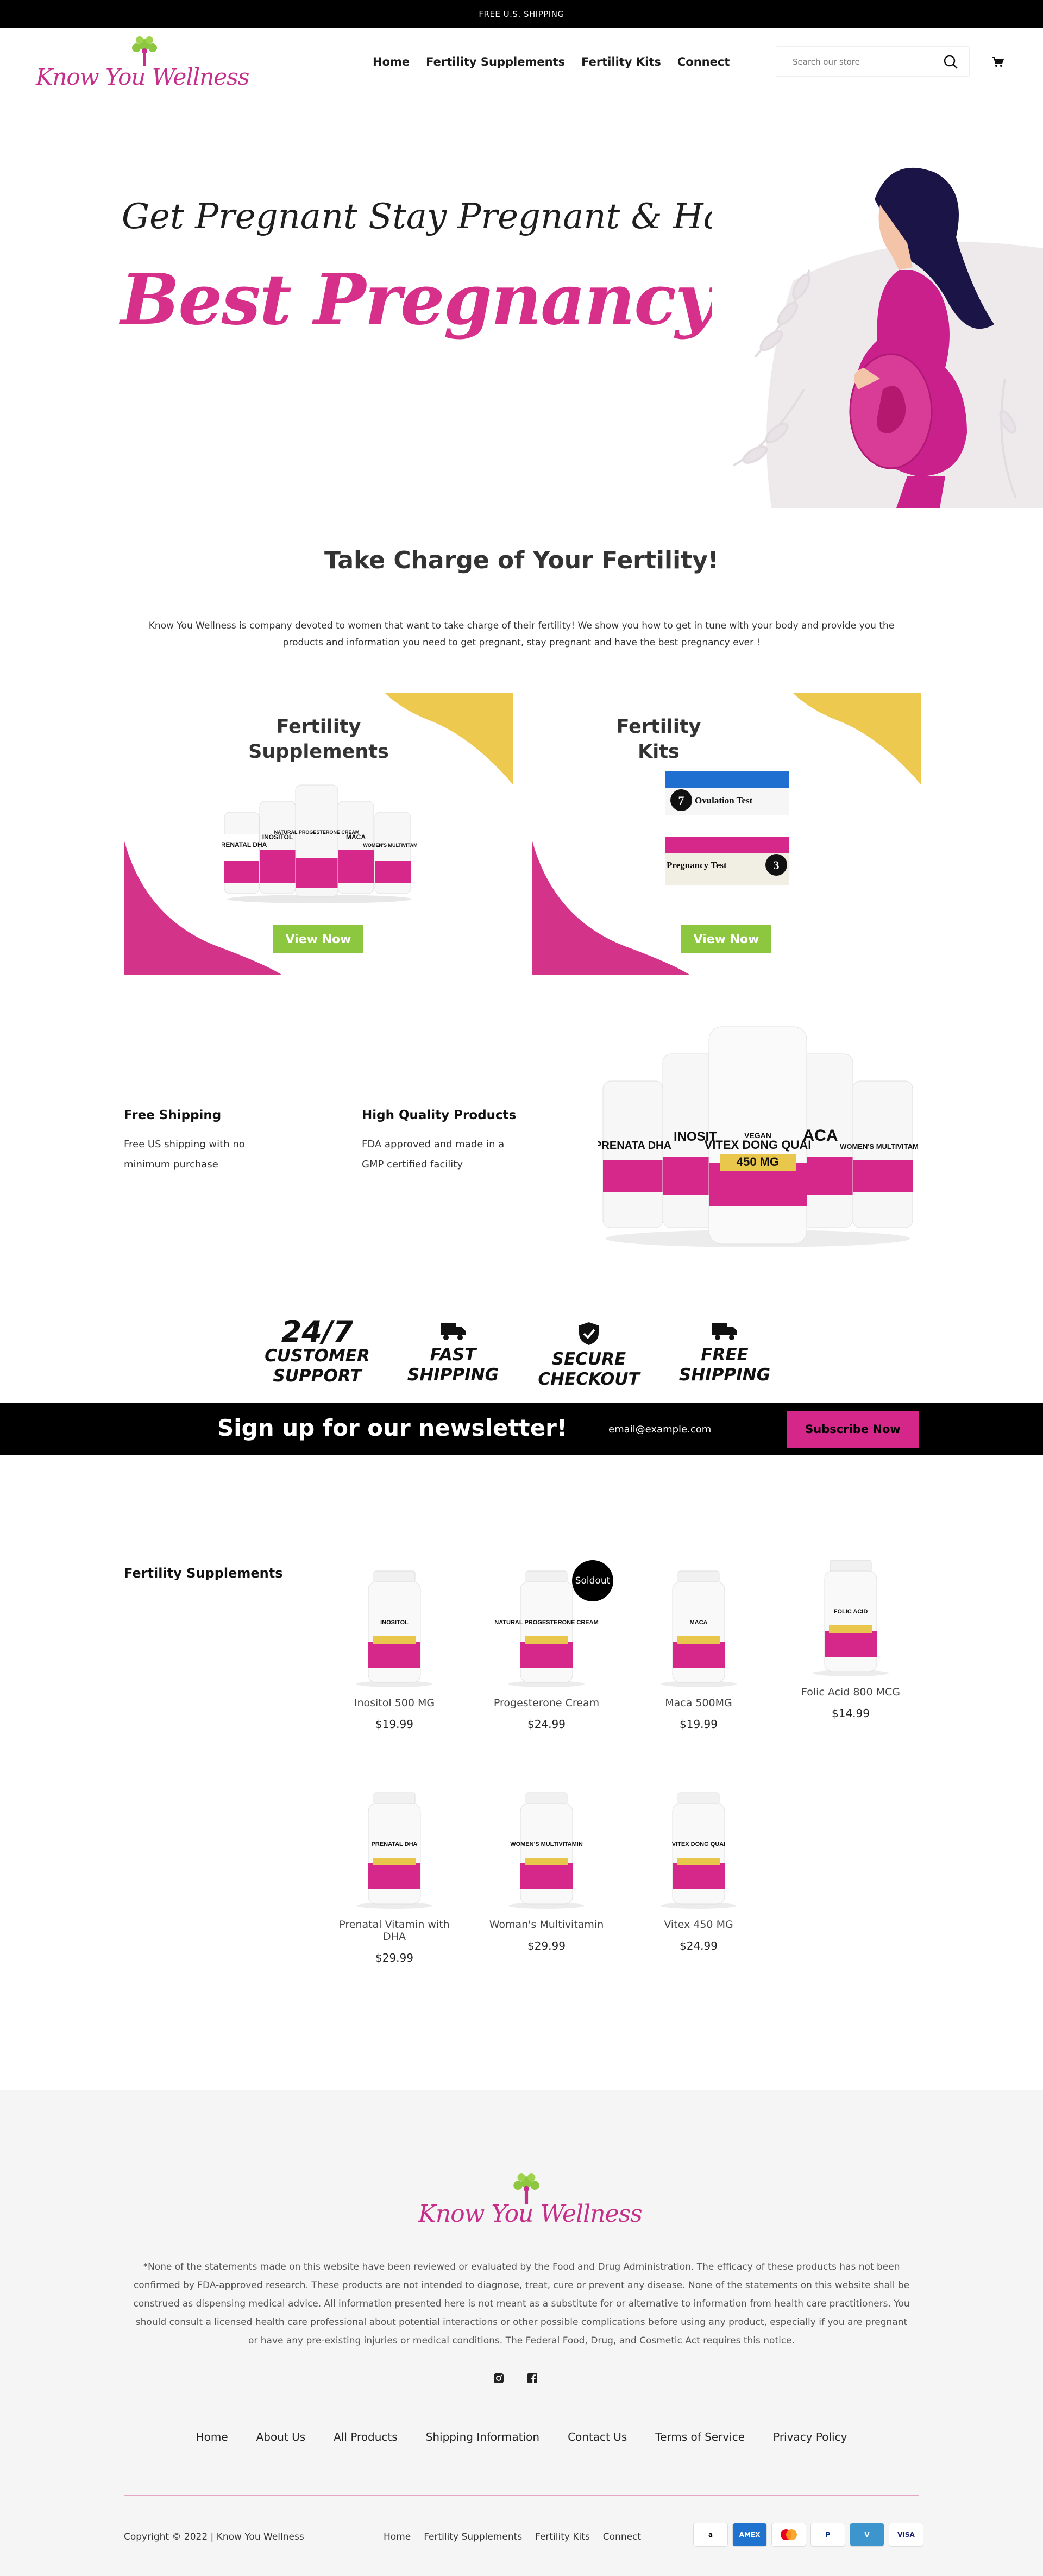  I want to click on badge-text: SECURE CHECKOUT, so click(589, 1369).